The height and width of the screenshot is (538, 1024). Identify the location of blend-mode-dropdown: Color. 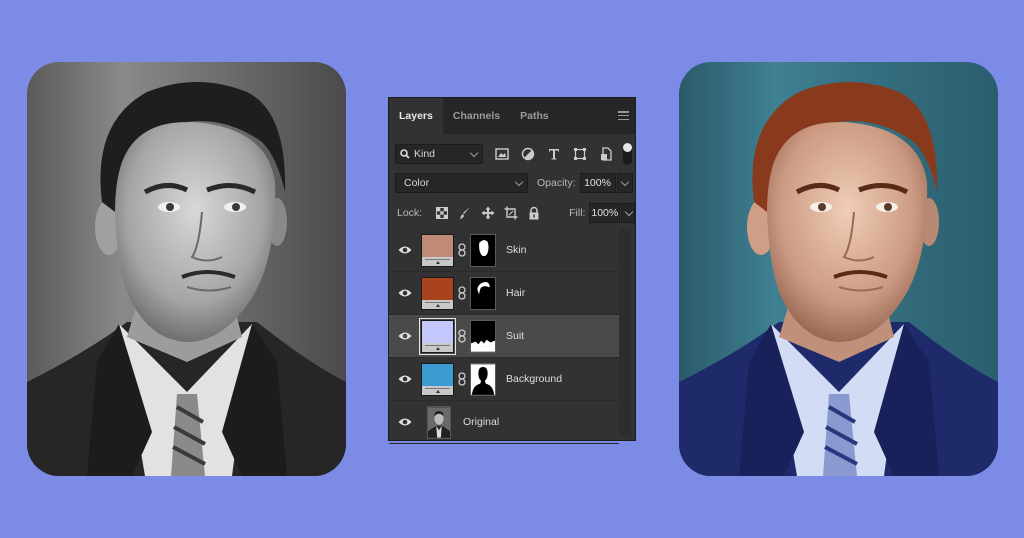
(461, 183).